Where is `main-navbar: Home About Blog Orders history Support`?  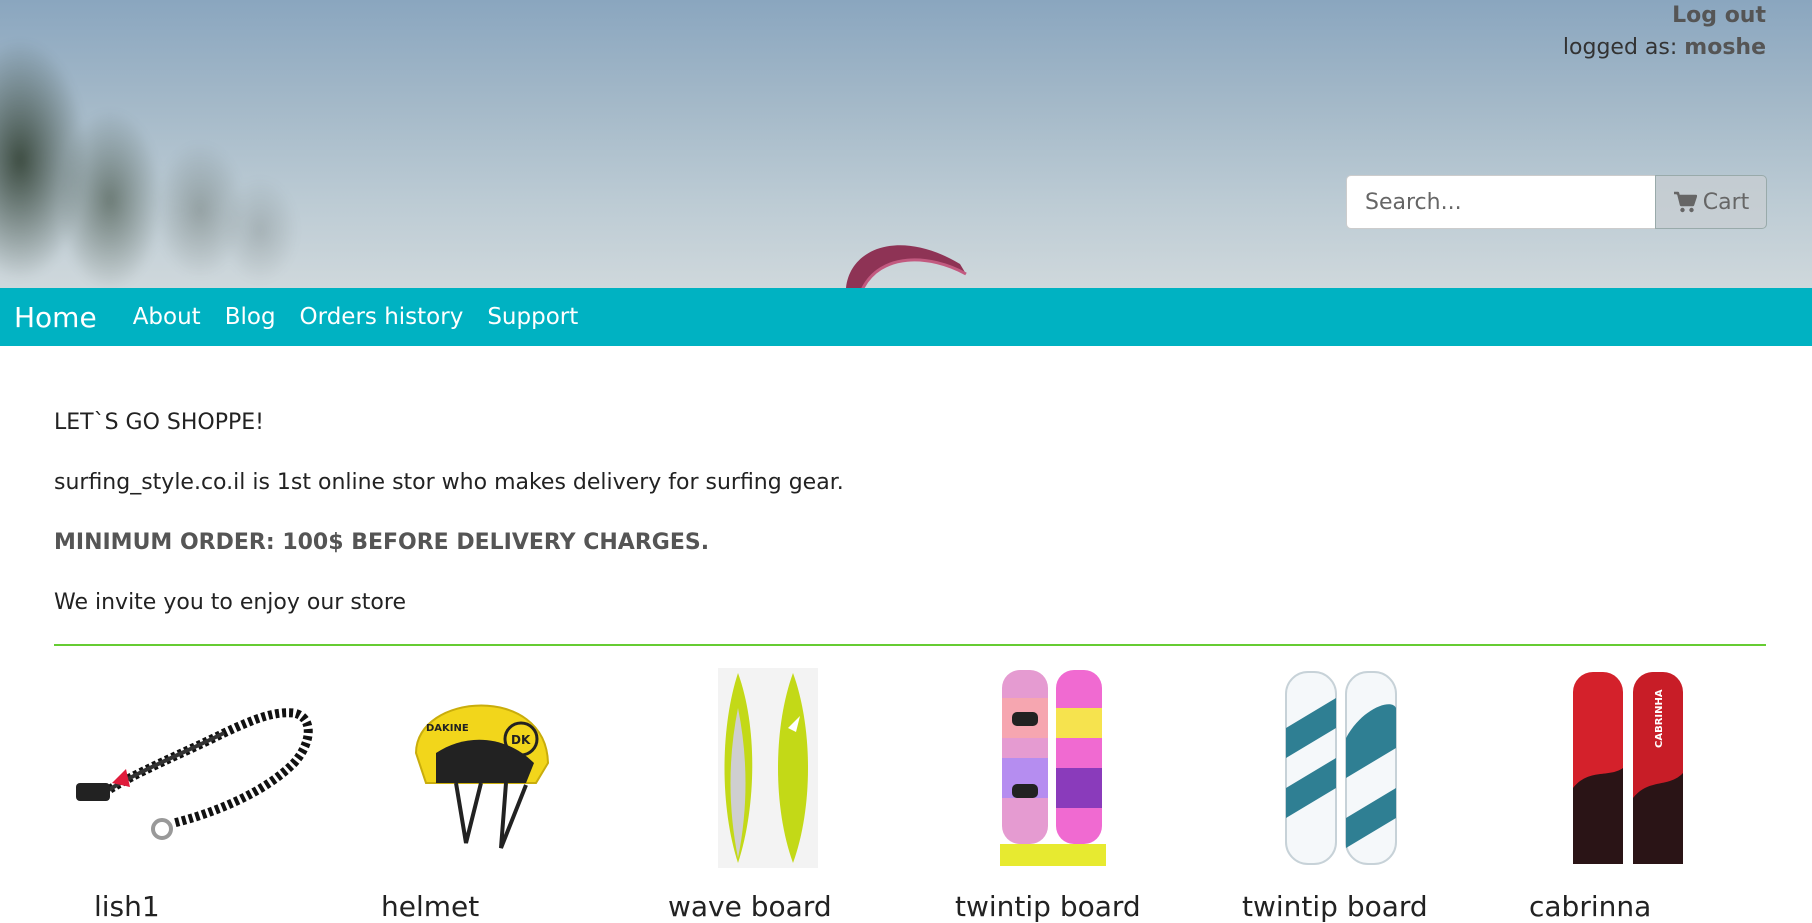 main-navbar: Home About Blog Orders history Support is located at coordinates (906, 317).